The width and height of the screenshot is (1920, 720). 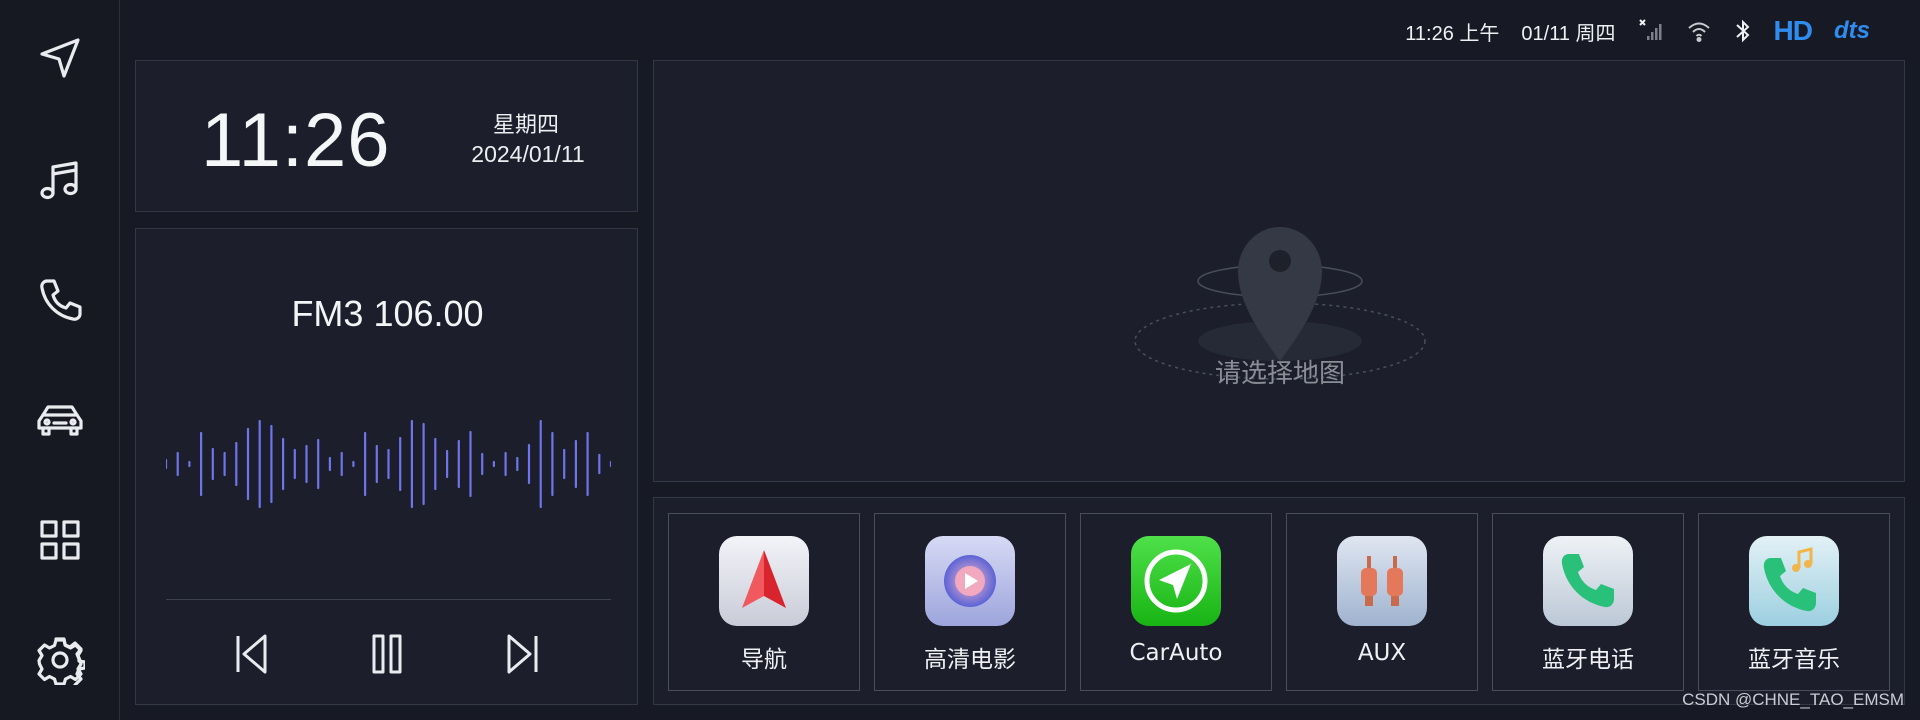 I want to click on pause-icon, so click(x=387, y=654).